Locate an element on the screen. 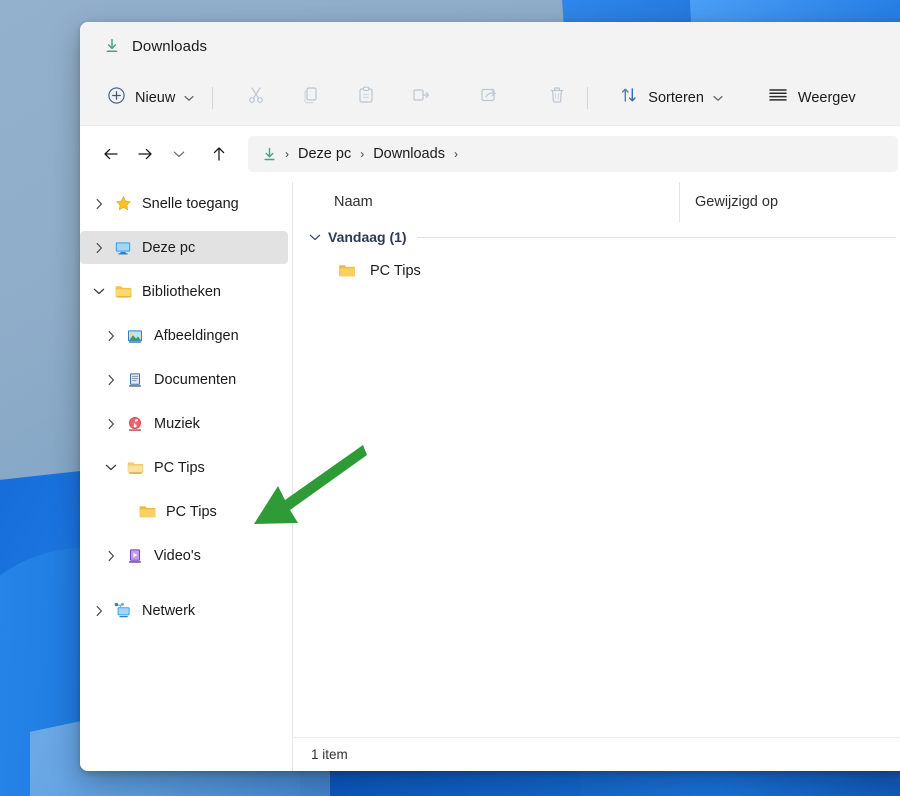 The width and height of the screenshot is (900, 796). delete-button is located at coordinates (557, 98).